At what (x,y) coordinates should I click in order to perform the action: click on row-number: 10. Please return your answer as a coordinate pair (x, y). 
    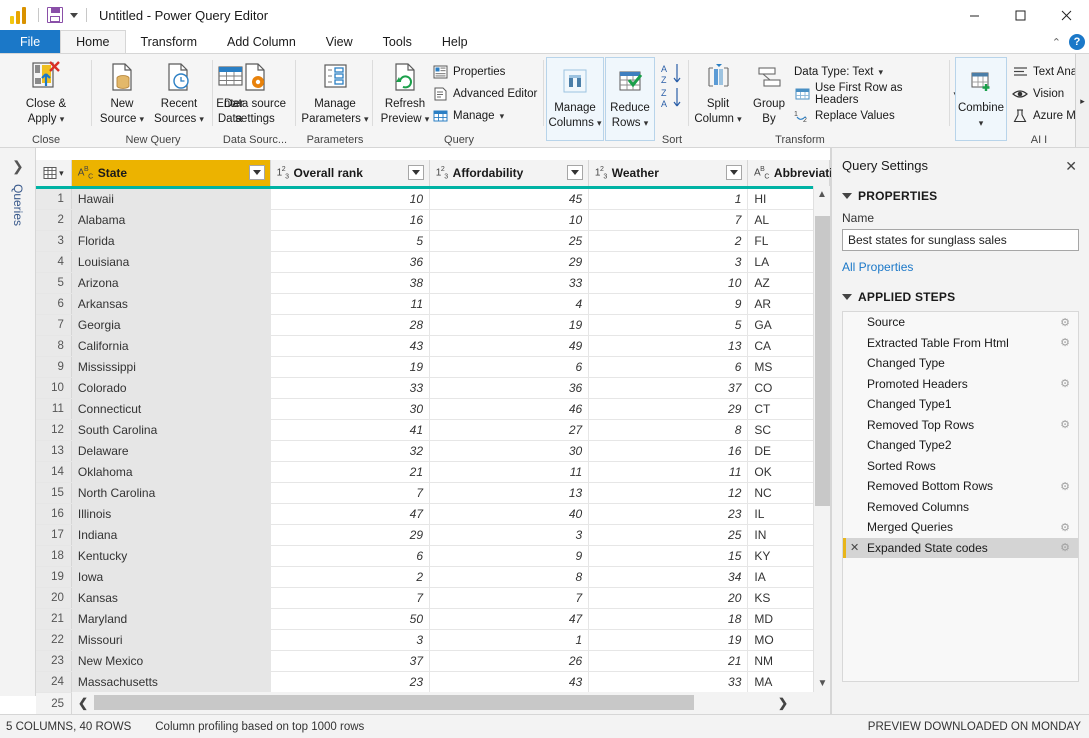
    Looking at the image, I should click on (54, 388).